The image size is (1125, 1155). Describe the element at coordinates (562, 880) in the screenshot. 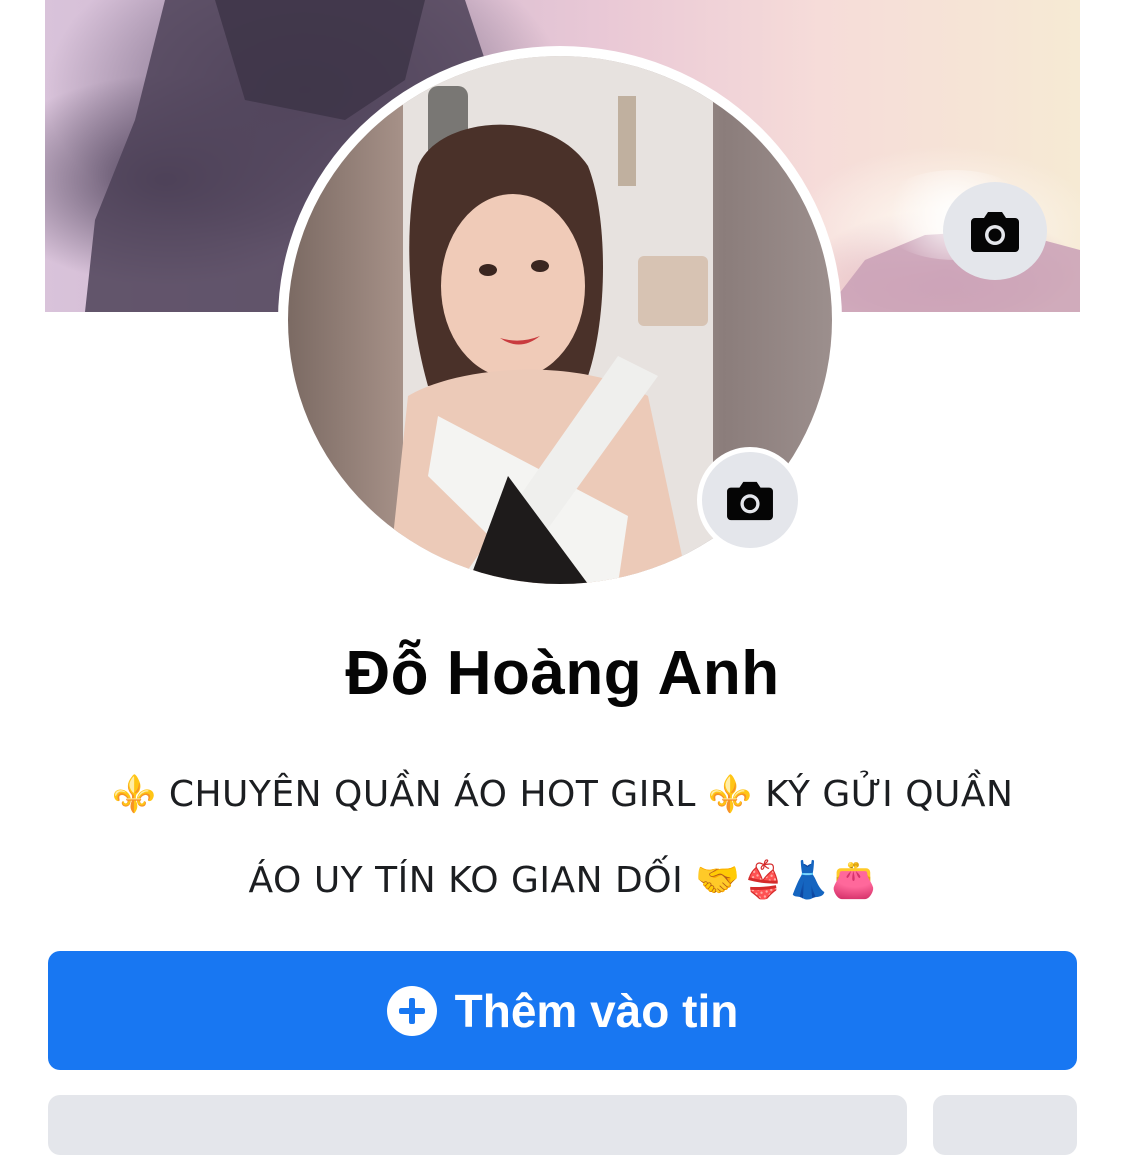

I see `bio-line-2: ÁO UY TÍN KO GIAN DỐI 🤝👙👗👛` at that location.